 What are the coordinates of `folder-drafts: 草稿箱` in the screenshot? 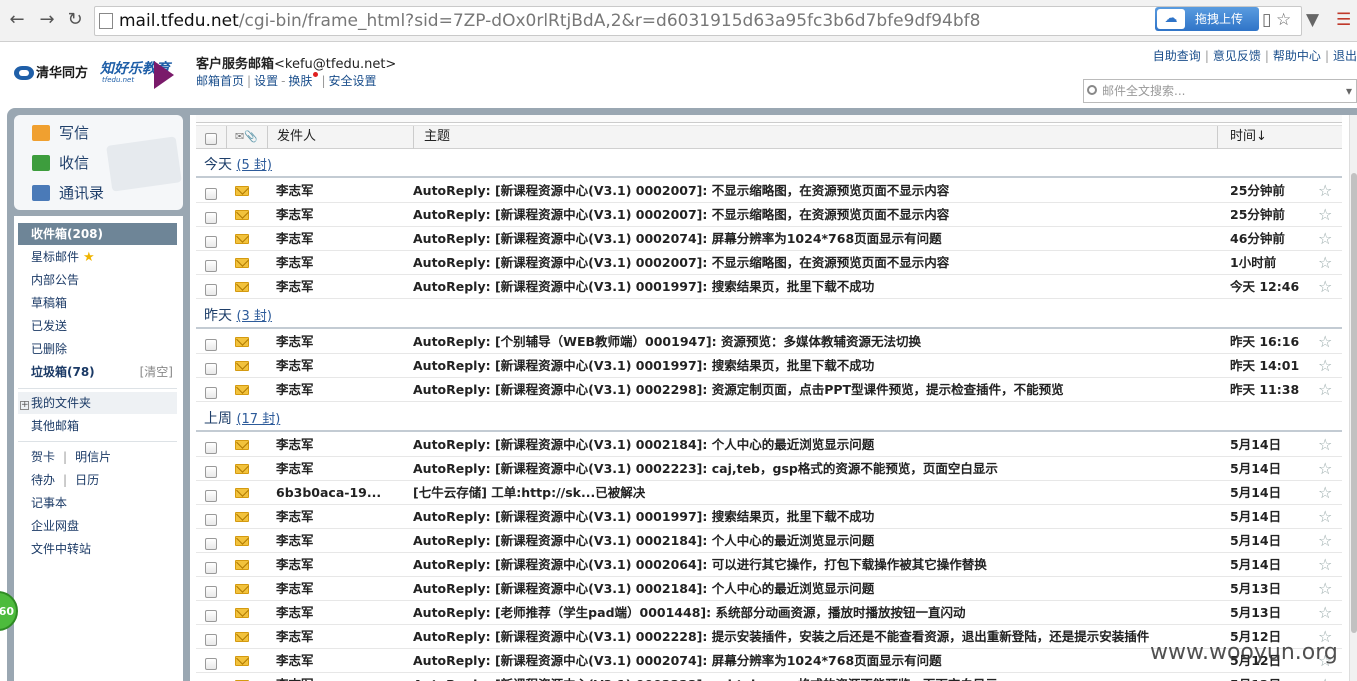 It's located at (97, 303).